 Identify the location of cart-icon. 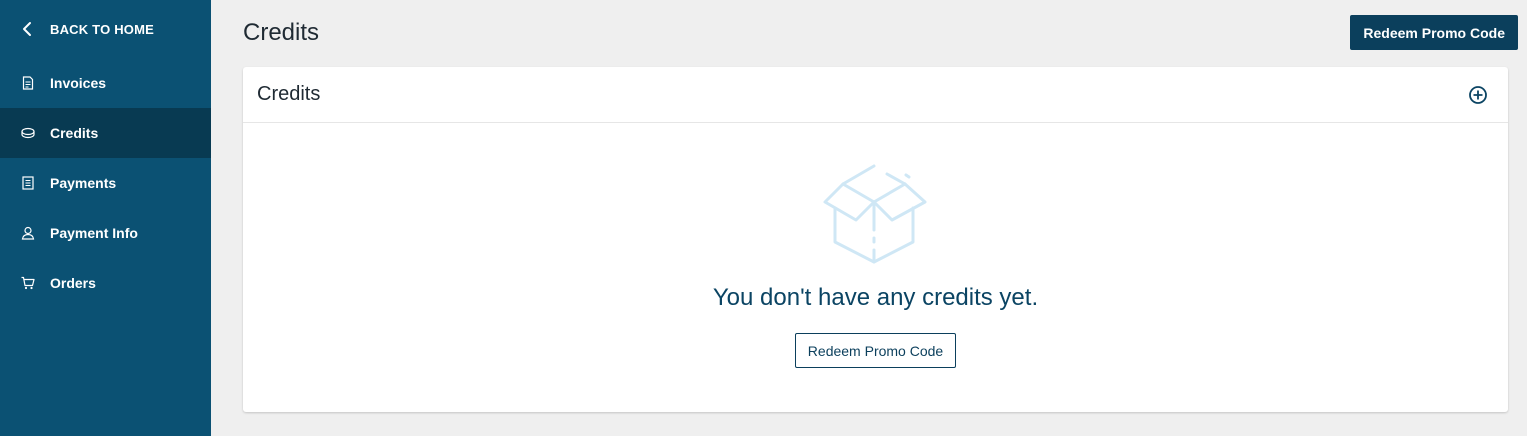
(28, 283).